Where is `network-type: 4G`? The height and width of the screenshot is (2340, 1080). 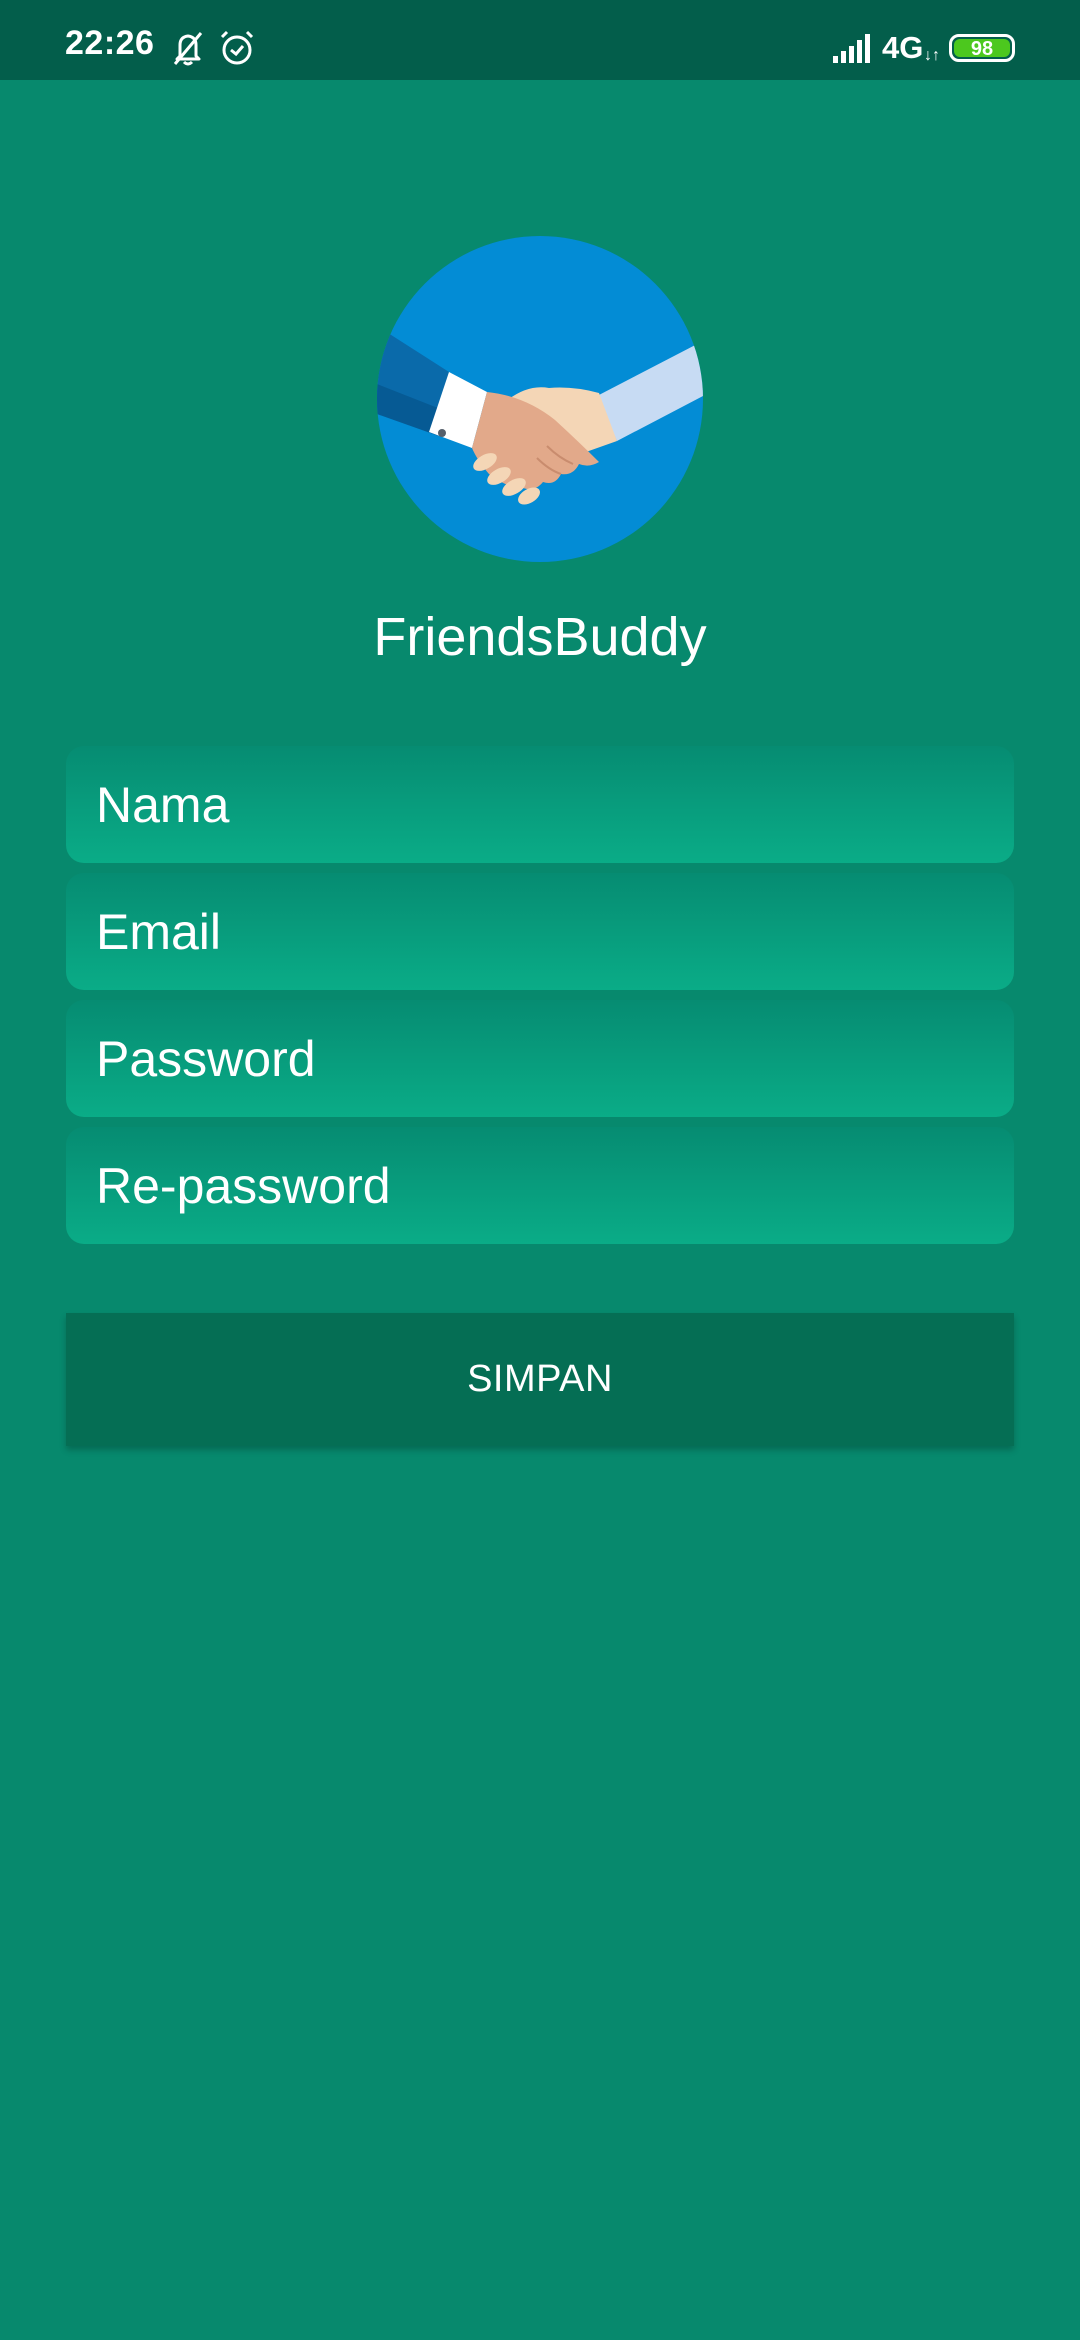 network-type: 4G is located at coordinates (903, 47).